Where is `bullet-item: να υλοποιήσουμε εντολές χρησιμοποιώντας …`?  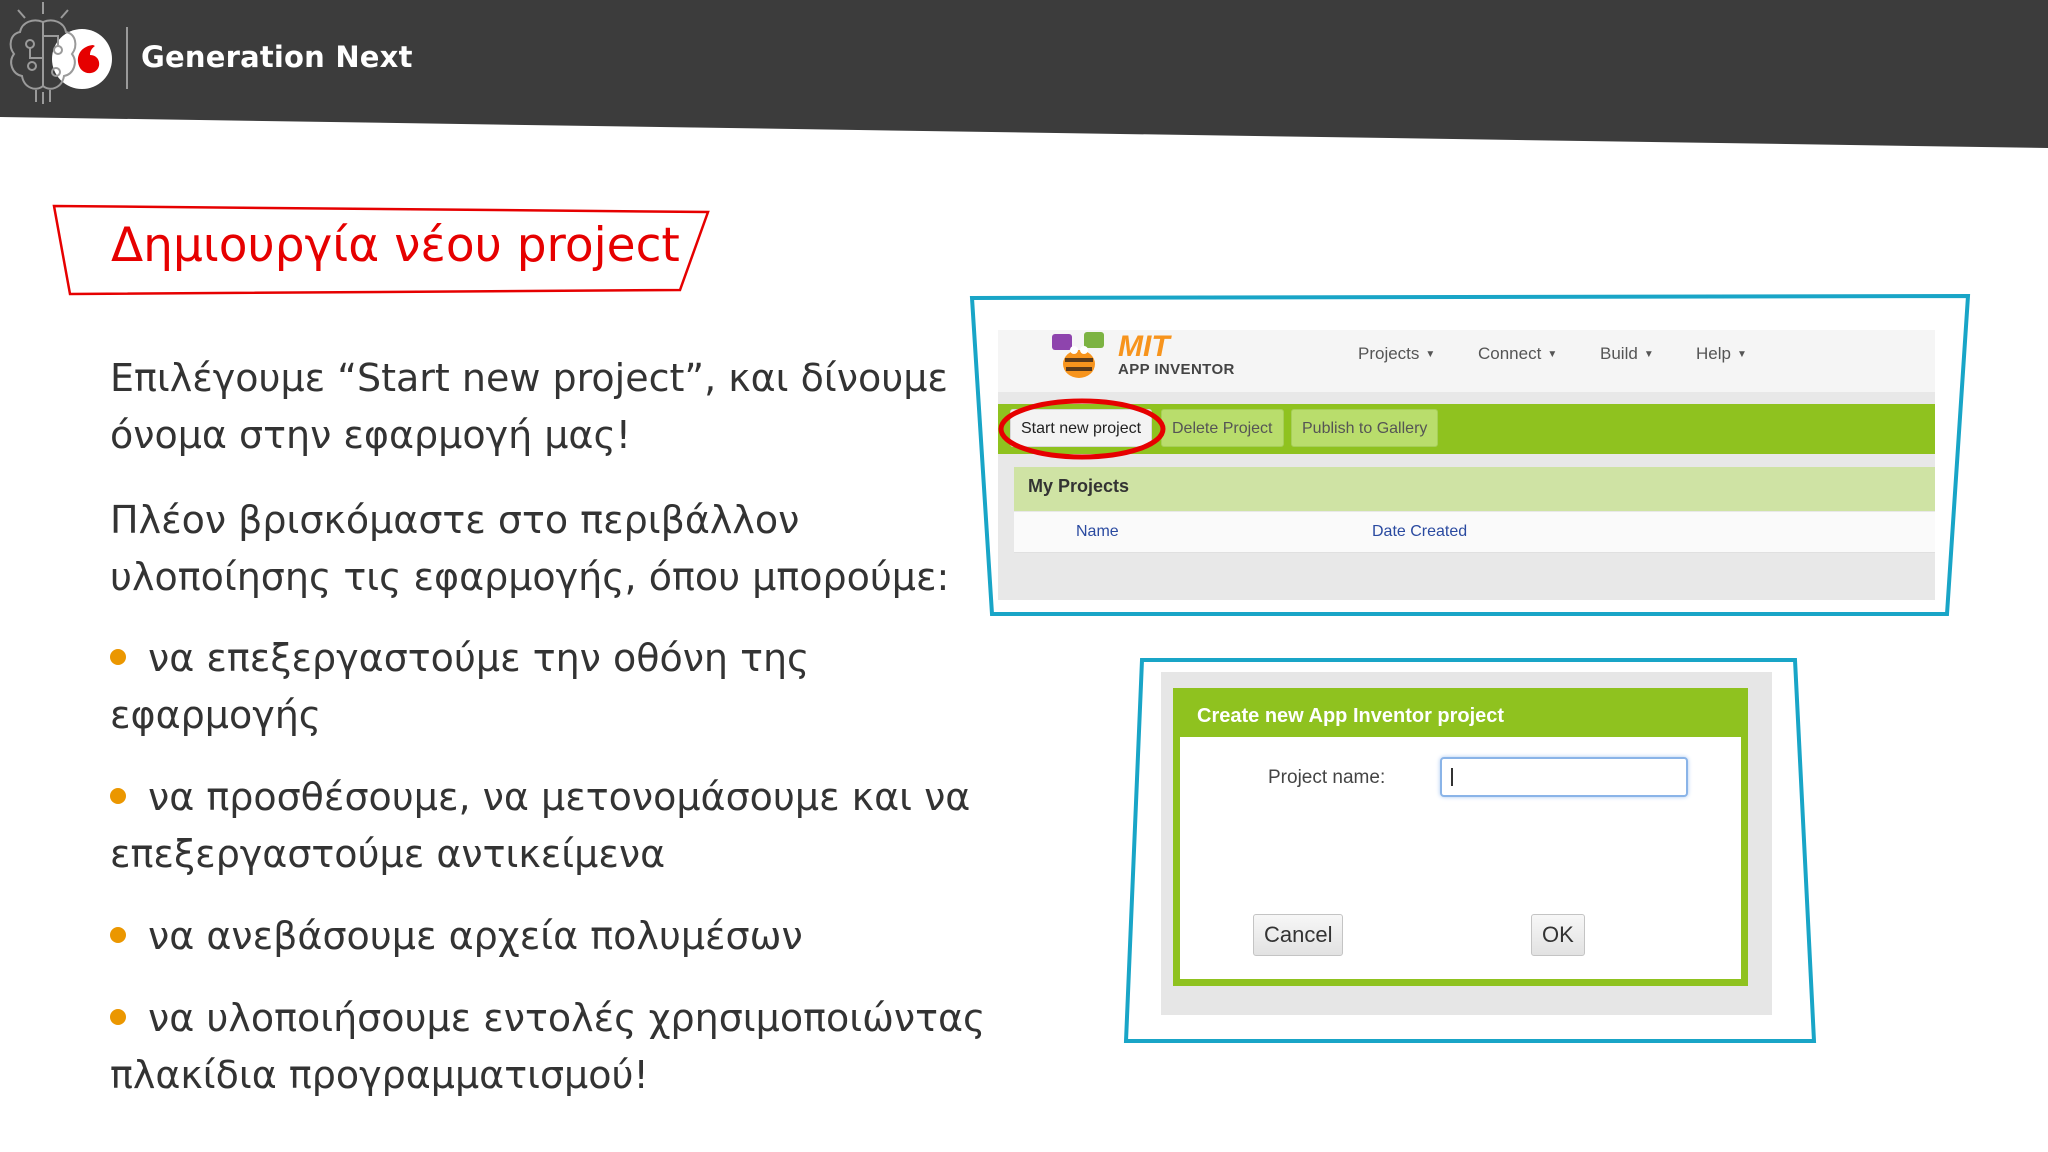
bullet-item: να υλοποιήσουμε εντολές χρησιμοποιώντας … is located at coordinates (550, 1047).